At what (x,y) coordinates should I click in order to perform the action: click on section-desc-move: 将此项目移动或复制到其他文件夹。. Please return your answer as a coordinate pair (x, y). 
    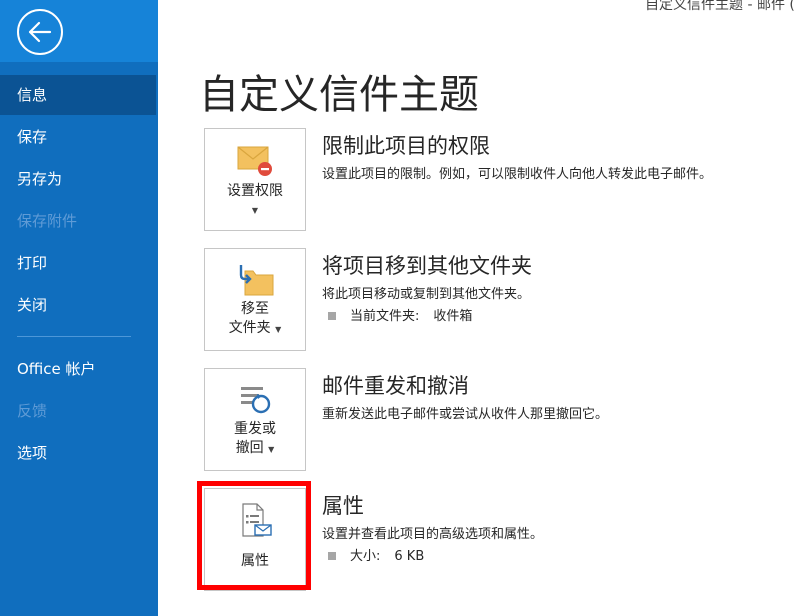
    Looking at the image, I should click on (426, 294).